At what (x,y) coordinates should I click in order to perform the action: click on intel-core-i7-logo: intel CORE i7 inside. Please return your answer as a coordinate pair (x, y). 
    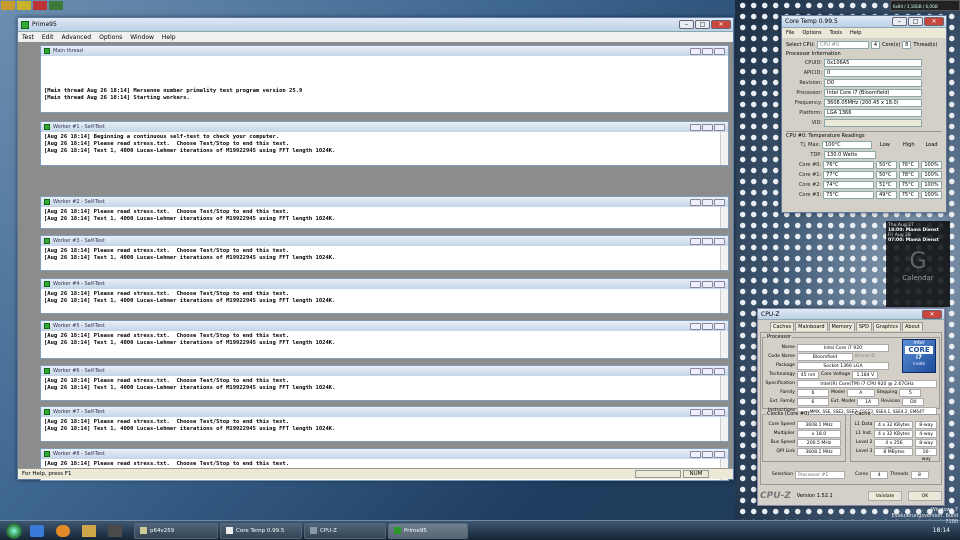
    Looking at the image, I should click on (919, 356).